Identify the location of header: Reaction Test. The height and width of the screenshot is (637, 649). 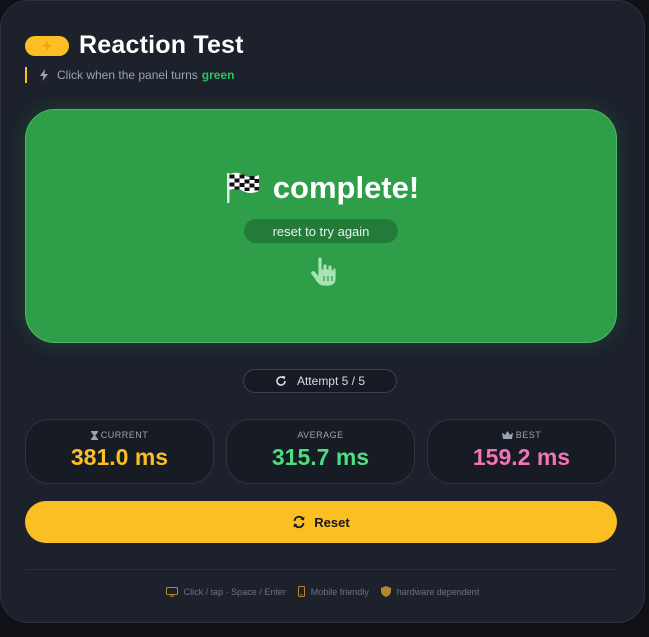
(134, 45).